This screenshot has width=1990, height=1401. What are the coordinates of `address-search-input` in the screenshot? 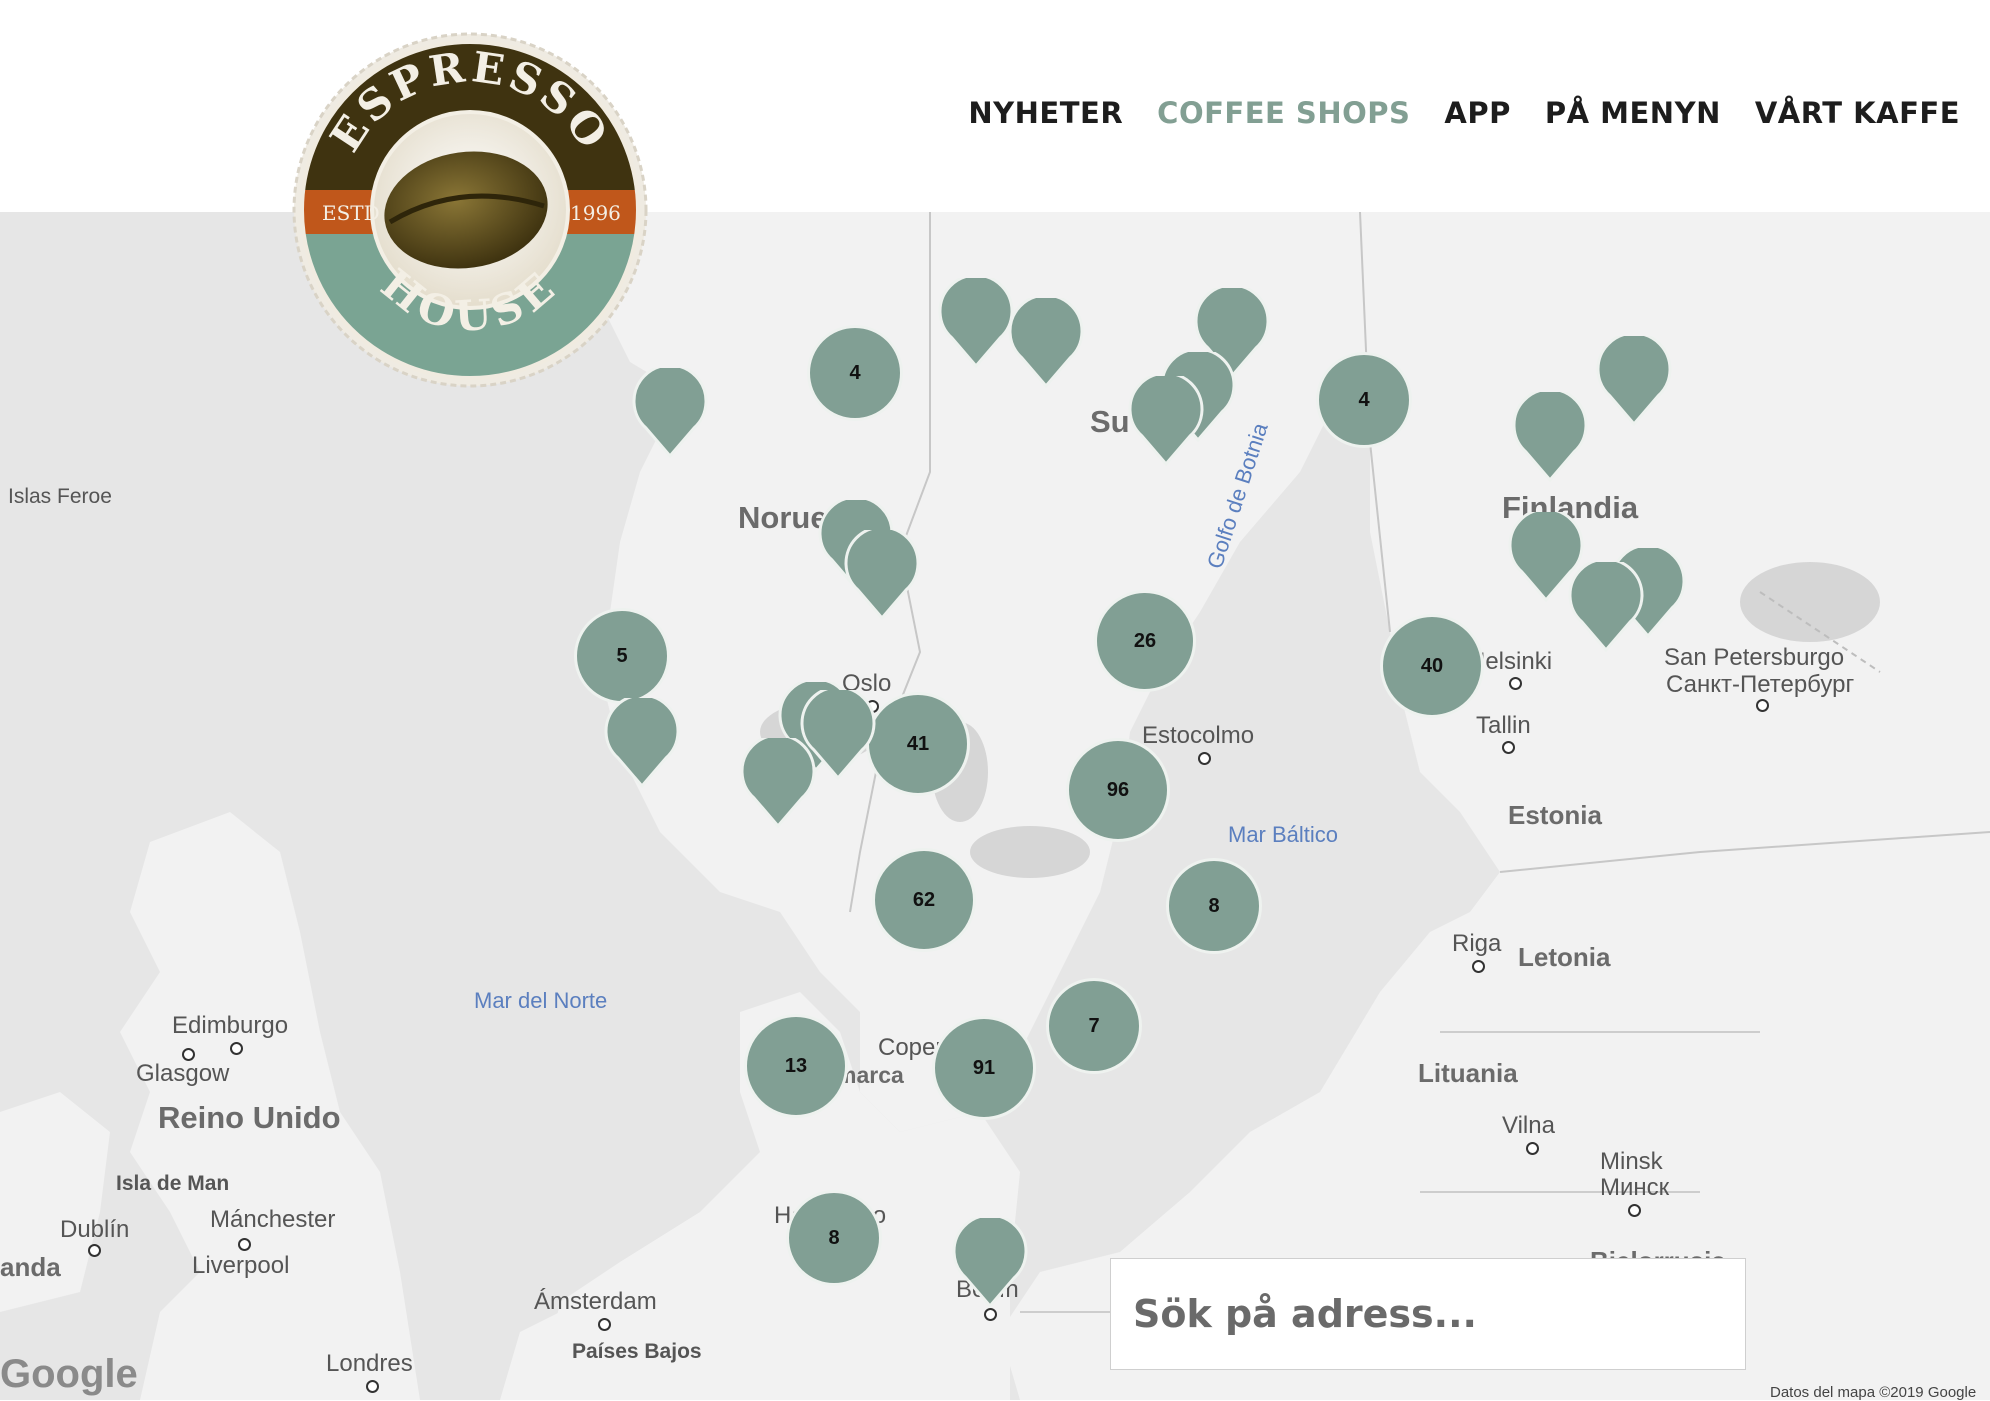 It's located at (1428, 1314).